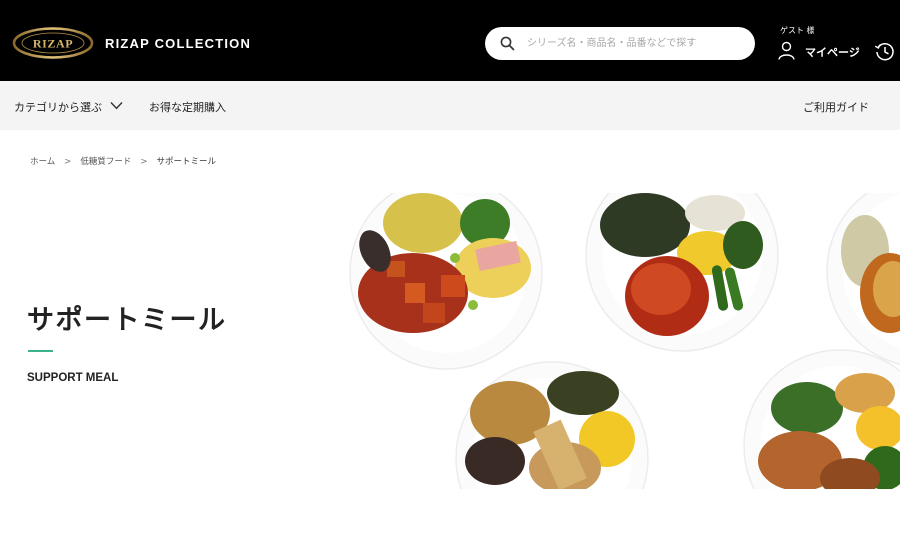 Image resolution: width=900 pixels, height=557 pixels. I want to click on breadcrumb: ホーム > 低糖質フード > サポートミール, so click(123, 161).